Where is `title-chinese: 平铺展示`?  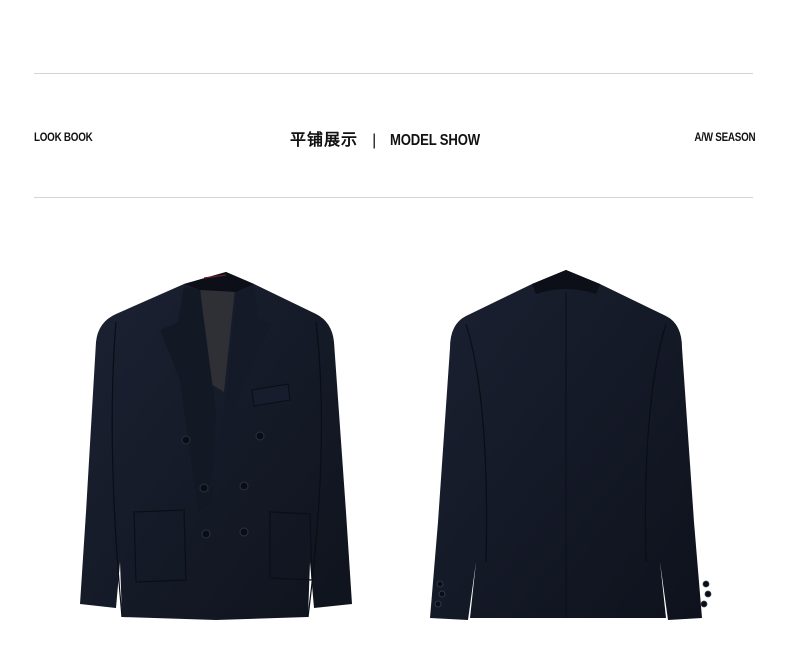
title-chinese: 平铺展示 is located at coordinates (324, 139).